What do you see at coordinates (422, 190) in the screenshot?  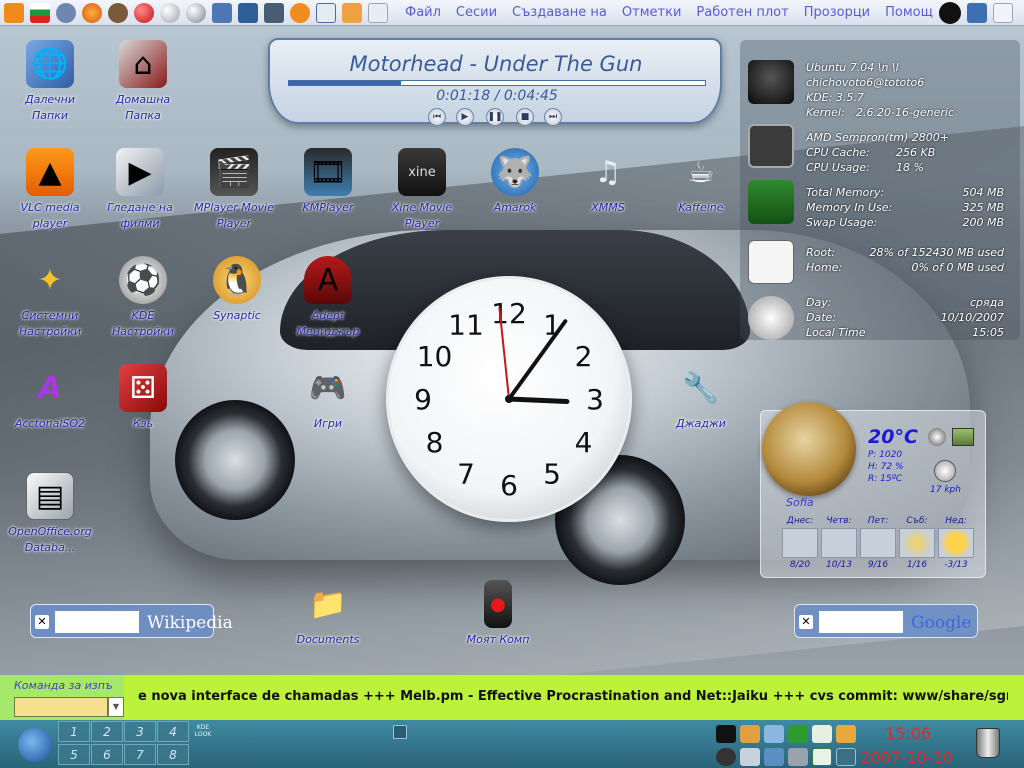 I see `icon-xine: xine Xine Movie Player` at bounding box center [422, 190].